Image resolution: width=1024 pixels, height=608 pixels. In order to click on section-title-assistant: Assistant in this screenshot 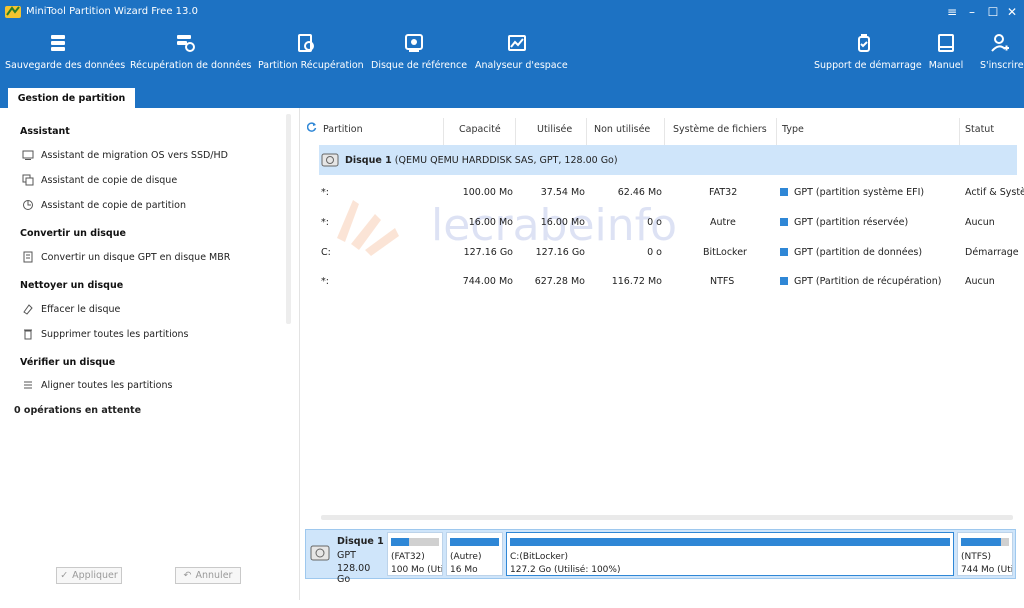, I will do `click(45, 131)`.